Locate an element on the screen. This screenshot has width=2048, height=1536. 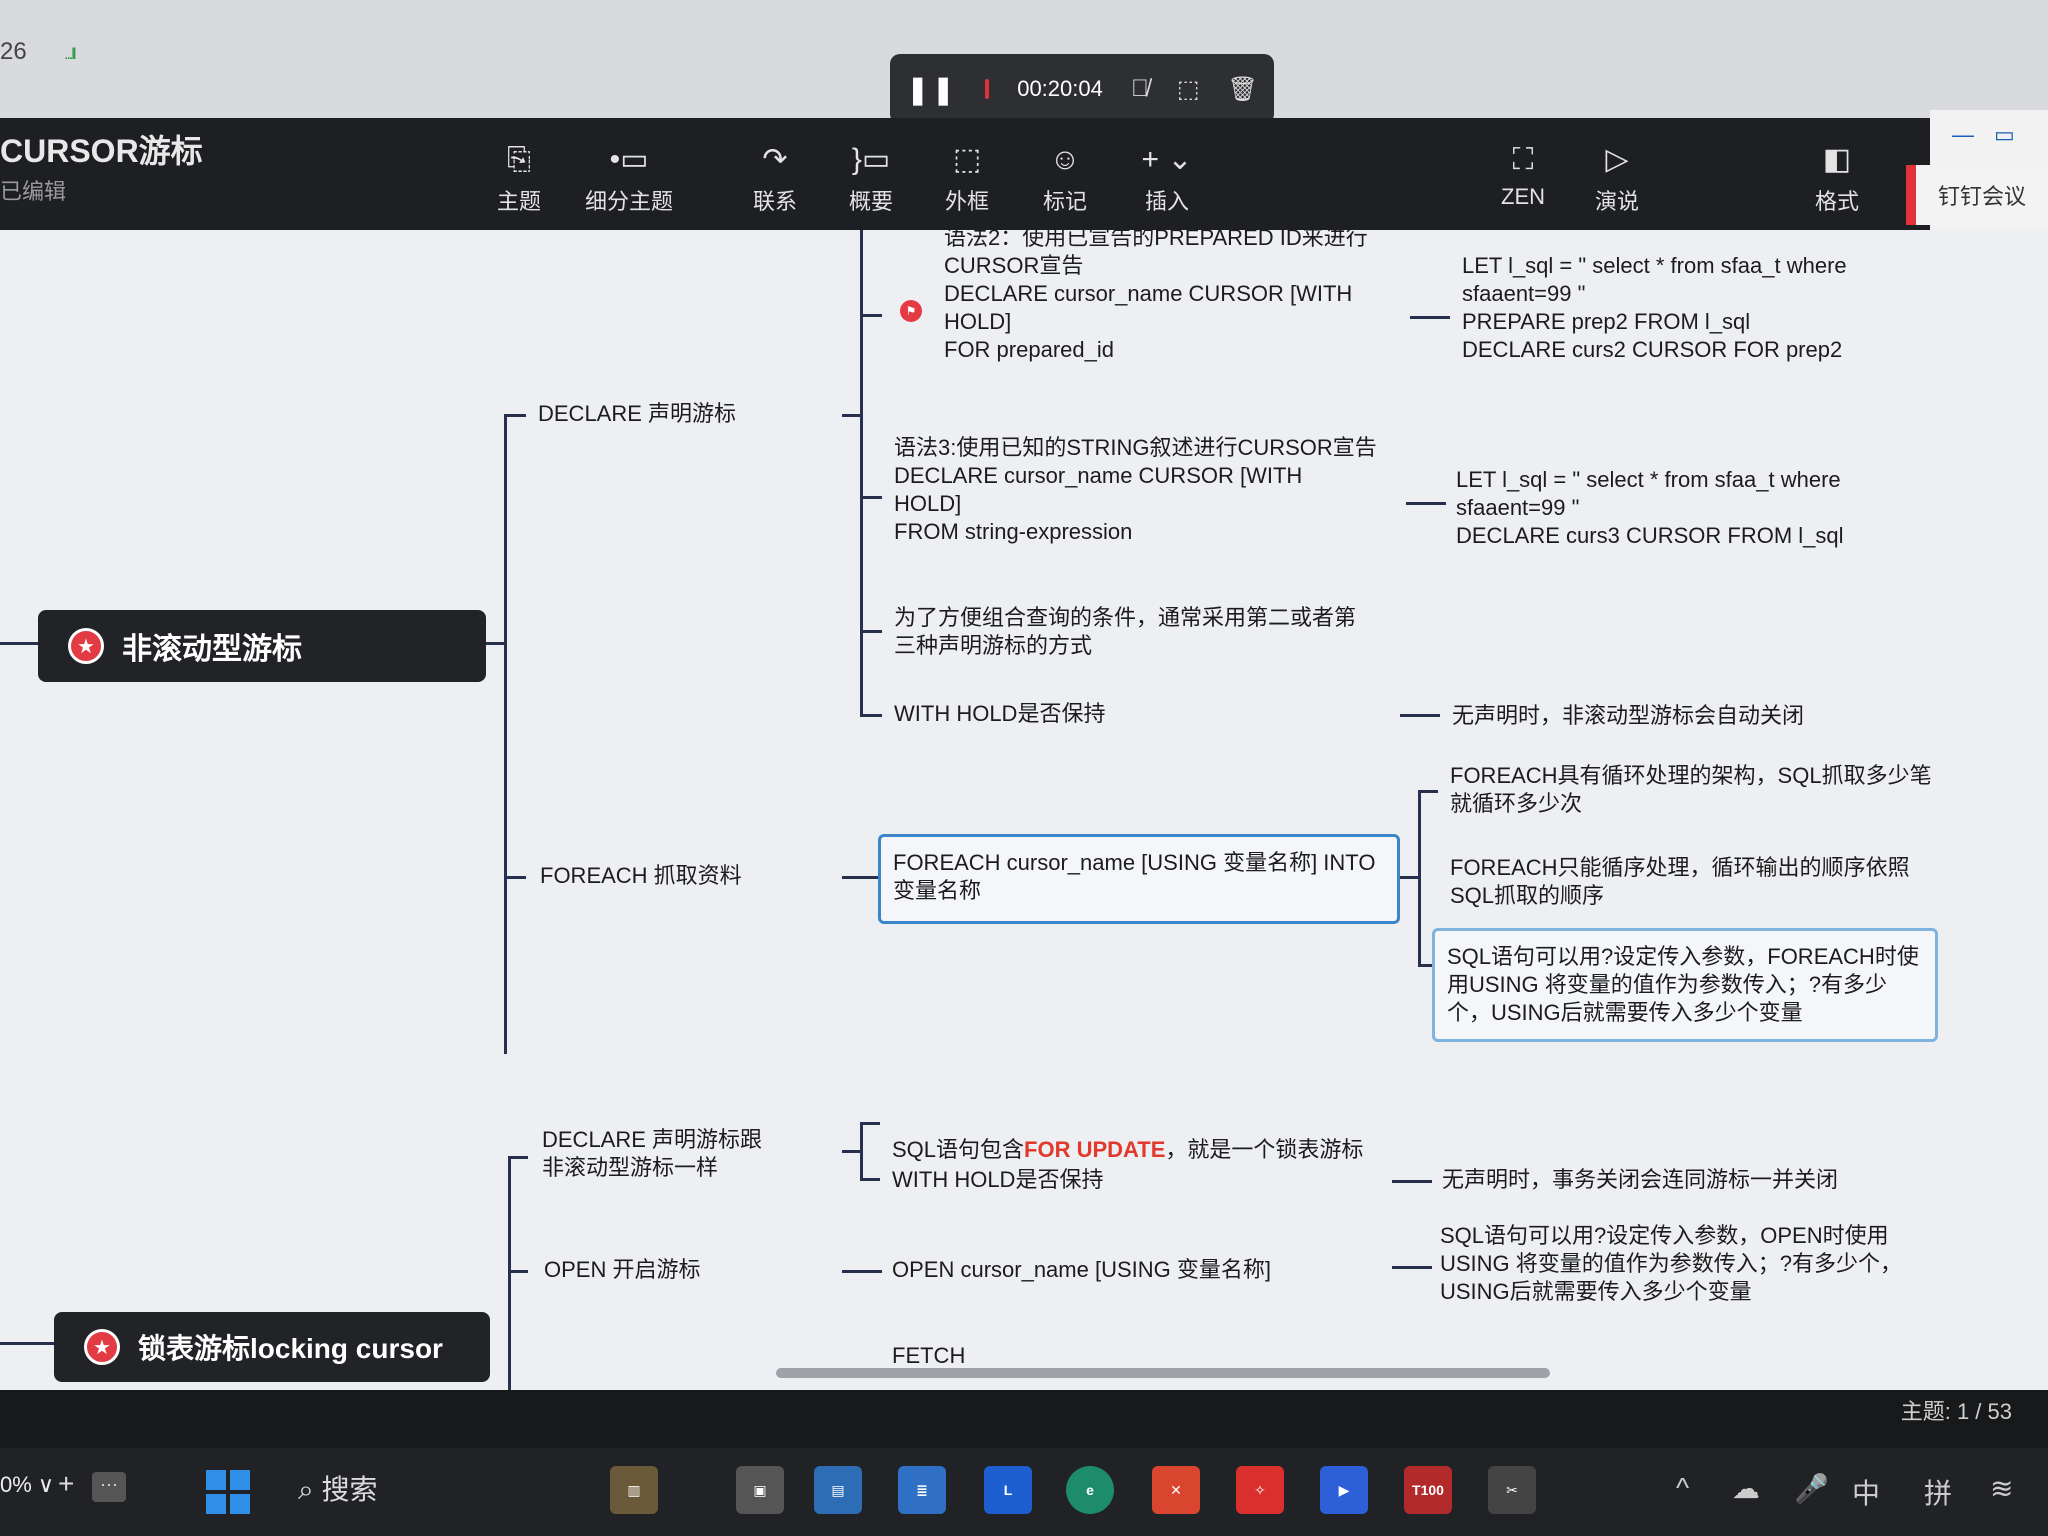
zoom-level: 0% ∨ is located at coordinates (27, 1485).